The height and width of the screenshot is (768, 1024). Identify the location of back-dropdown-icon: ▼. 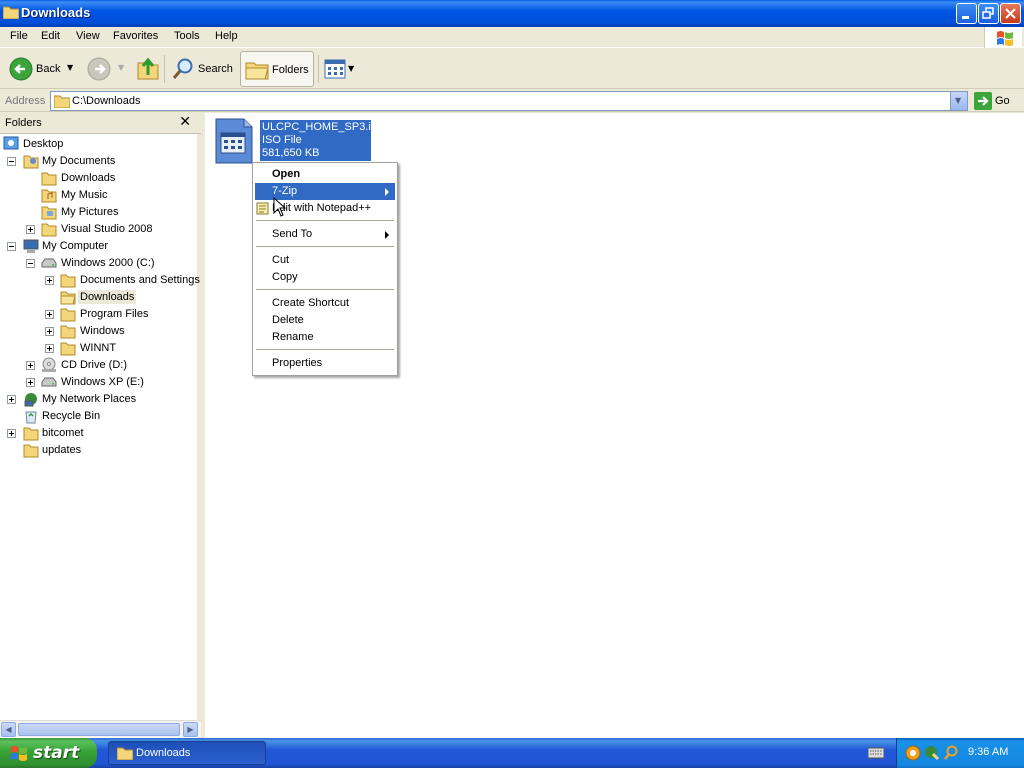
(70, 67).